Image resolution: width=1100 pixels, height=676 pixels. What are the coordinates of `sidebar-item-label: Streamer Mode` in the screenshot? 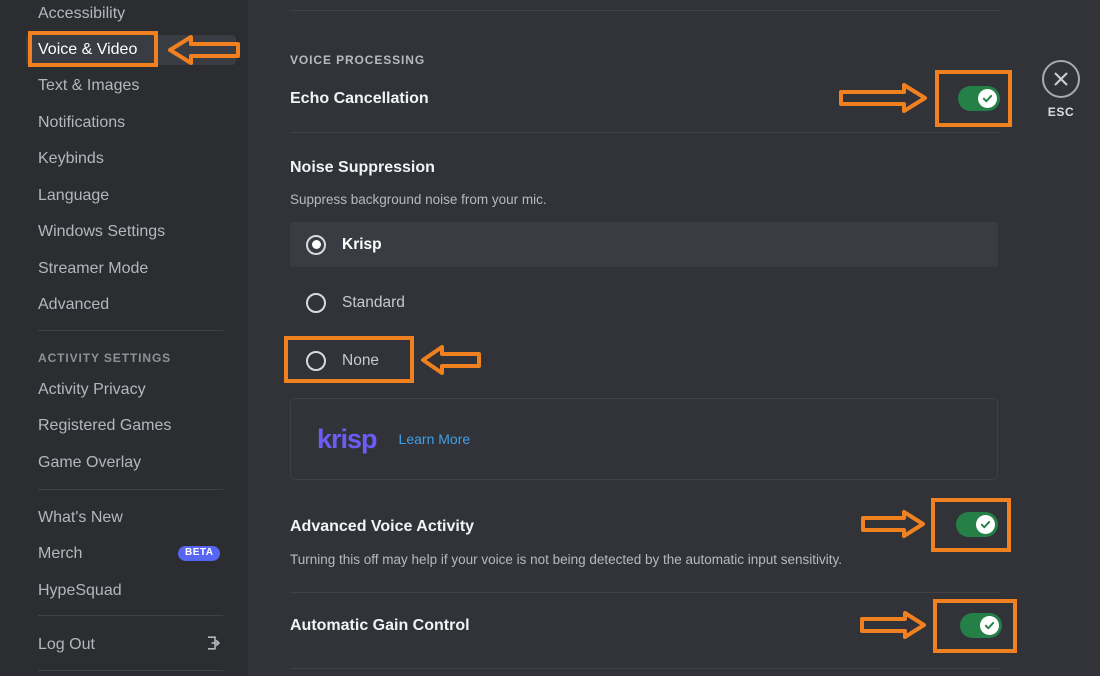 It's located at (93, 268).